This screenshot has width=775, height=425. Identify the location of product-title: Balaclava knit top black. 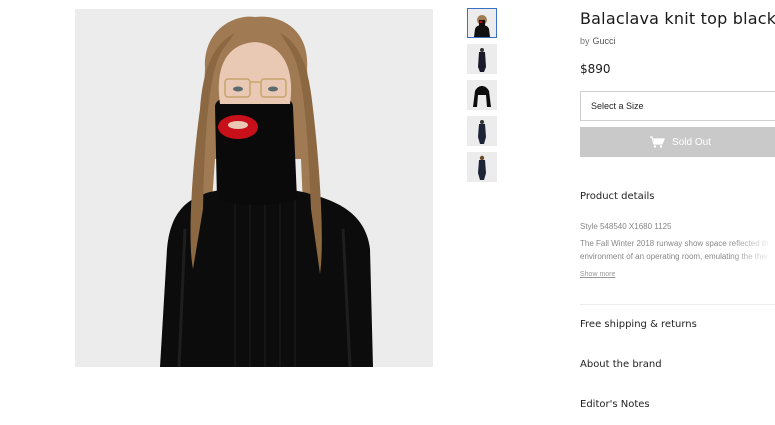
(677, 18).